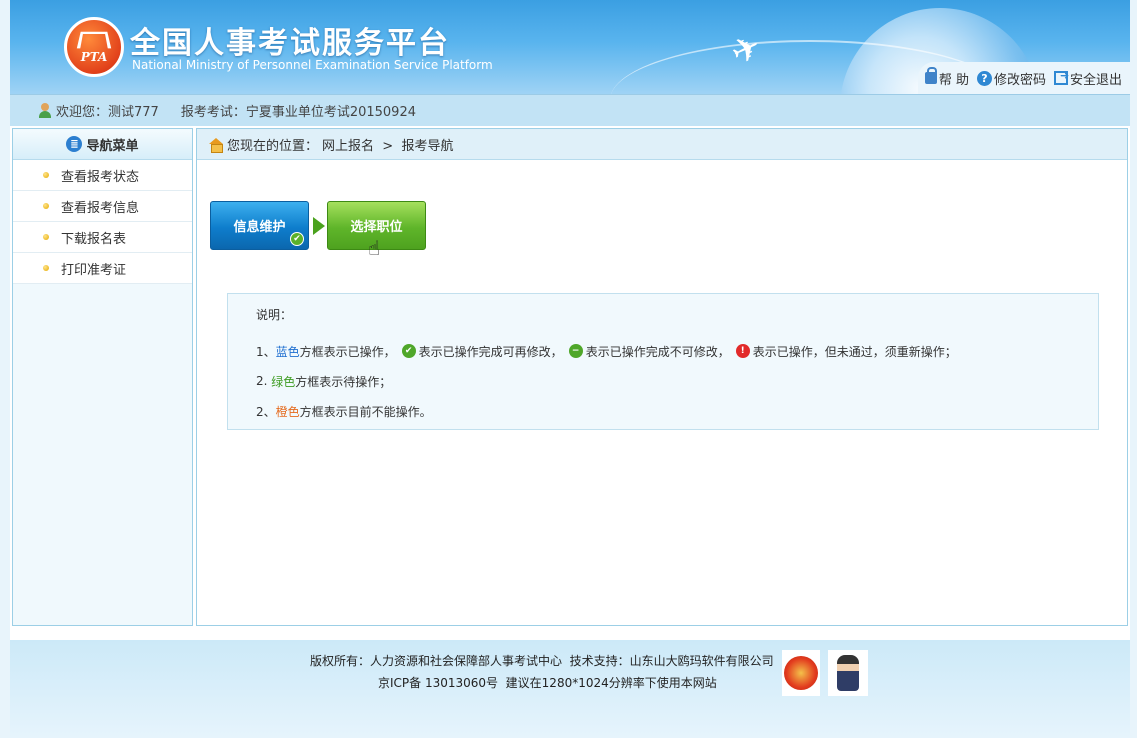 The height and width of the screenshot is (738, 1137). Describe the element at coordinates (984, 78) in the screenshot. I see `help-icon: ?` at that location.